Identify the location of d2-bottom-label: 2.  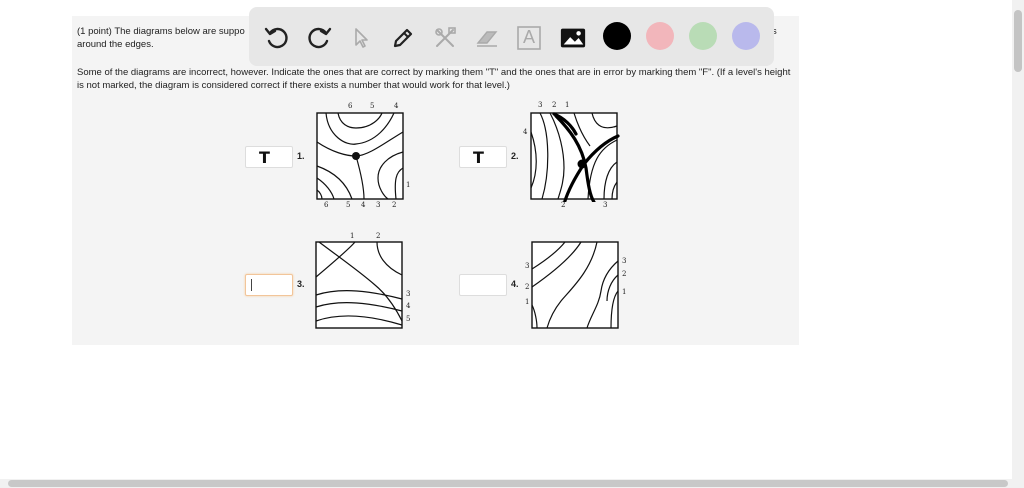
(563, 205).